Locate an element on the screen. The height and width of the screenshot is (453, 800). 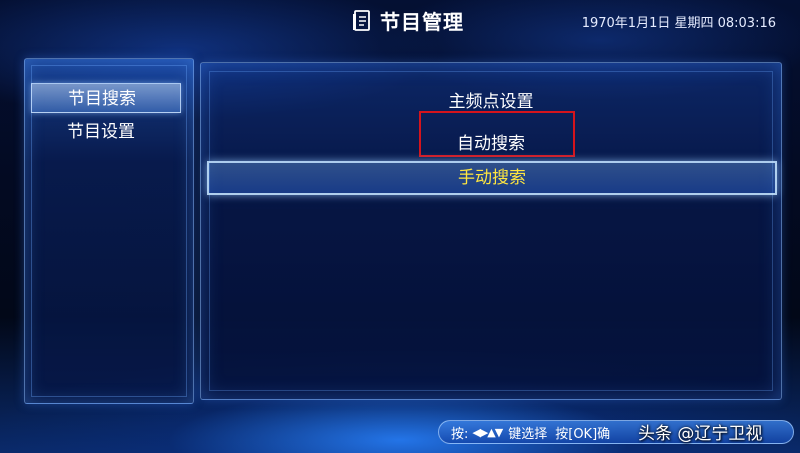
sidebar-item-program-search: 节目搜索 is located at coordinates (106, 98).